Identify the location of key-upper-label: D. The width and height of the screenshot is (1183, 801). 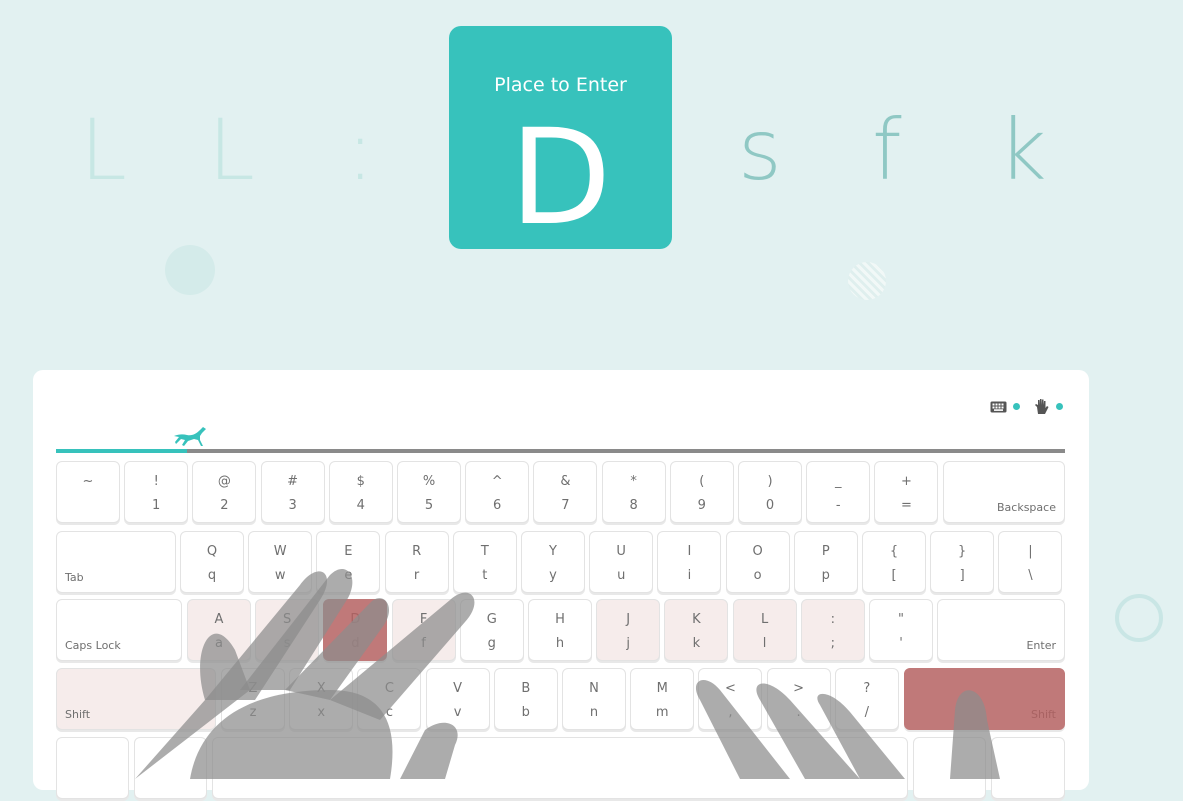
(355, 619).